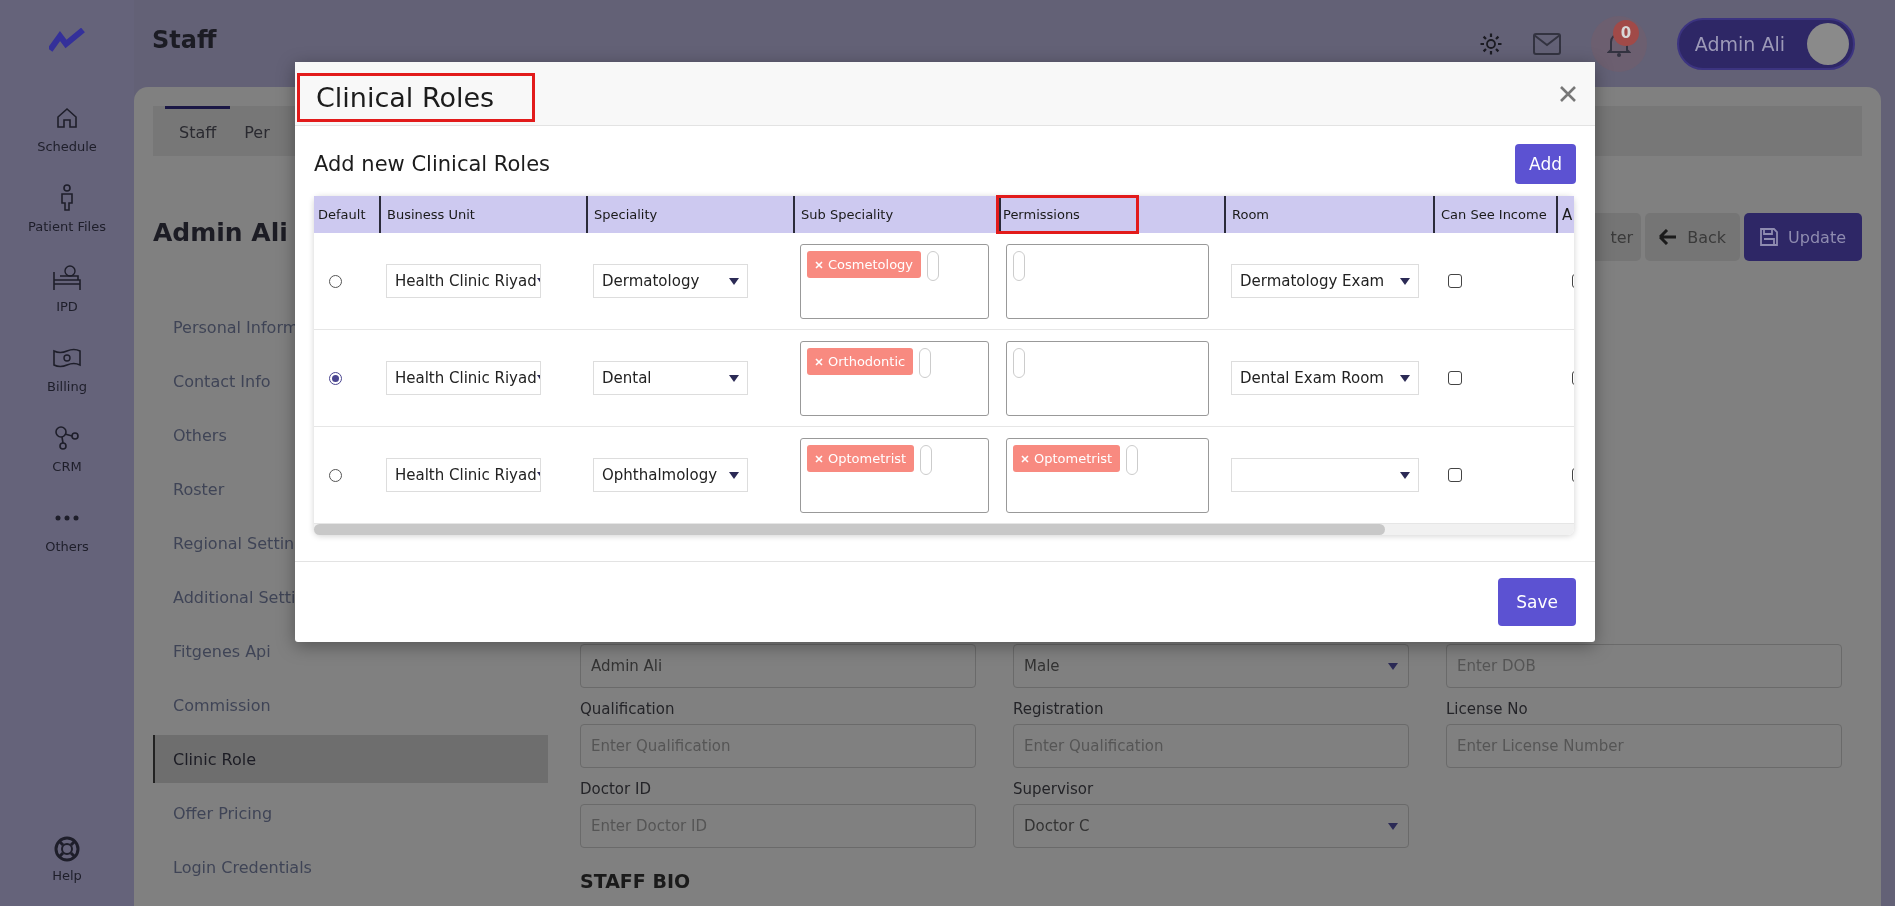 This screenshot has height=906, width=1895. Describe the element at coordinates (616, 789) in the screenshot. I see `field-label: Doctor ID` at that location.